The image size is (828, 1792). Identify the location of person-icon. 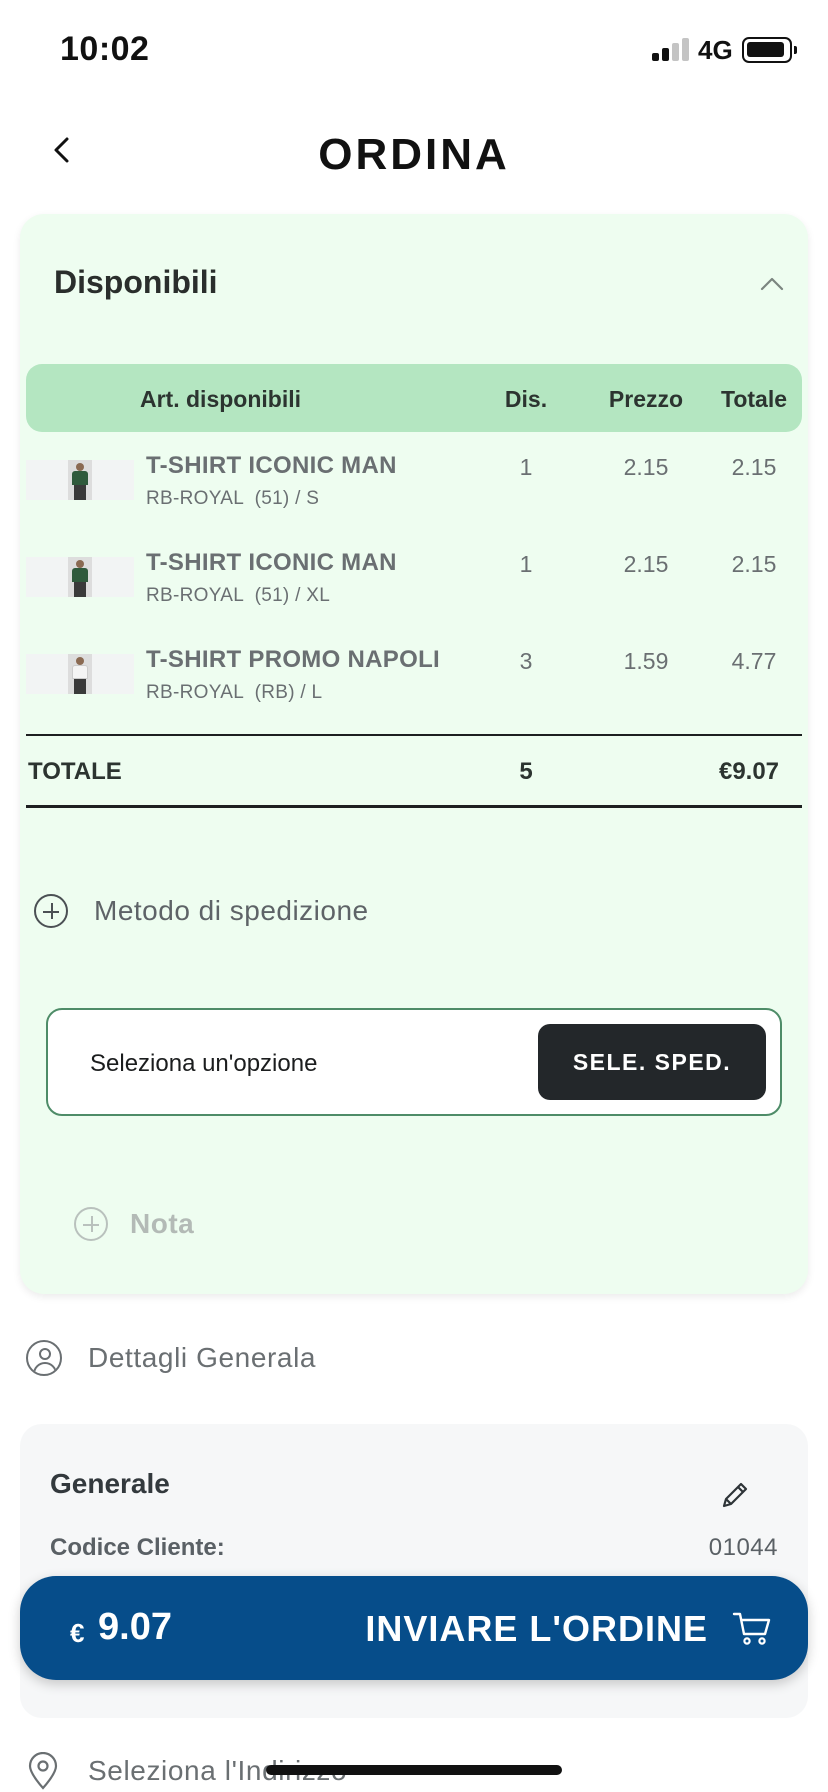
(44, 1358).